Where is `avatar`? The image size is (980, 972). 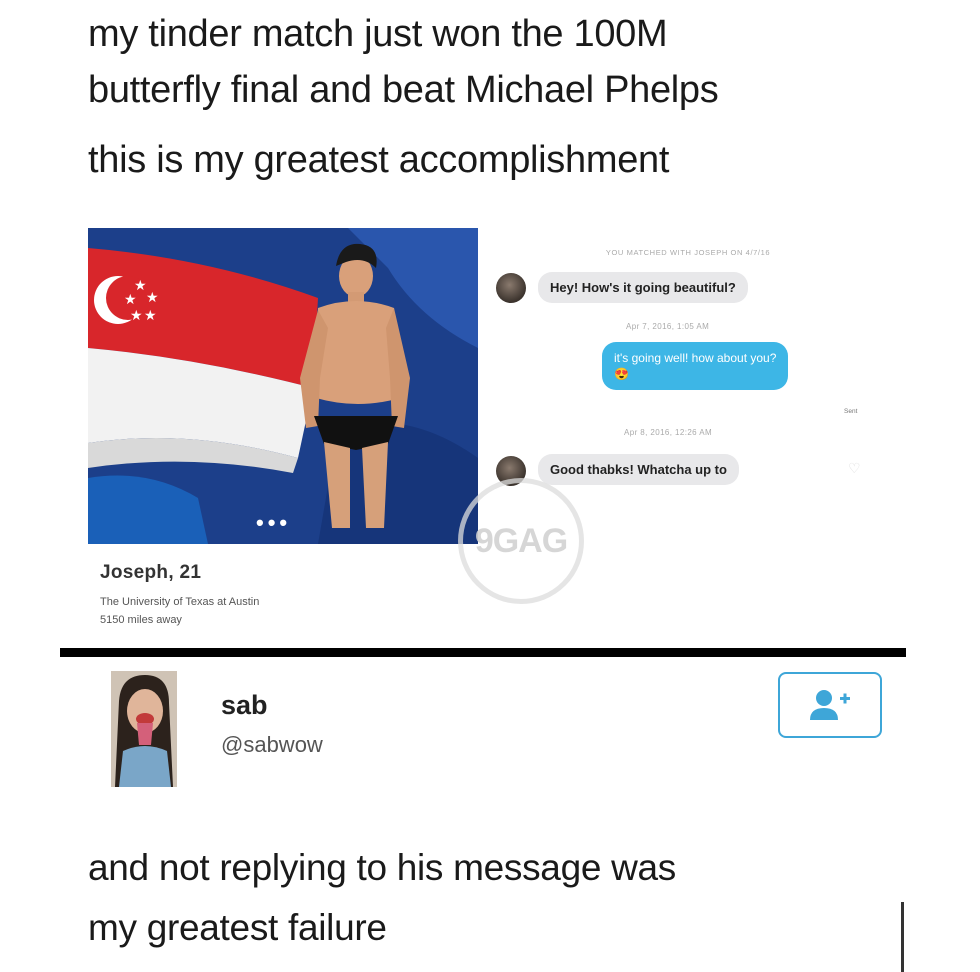
avatar is located at coordinates (144, 729).